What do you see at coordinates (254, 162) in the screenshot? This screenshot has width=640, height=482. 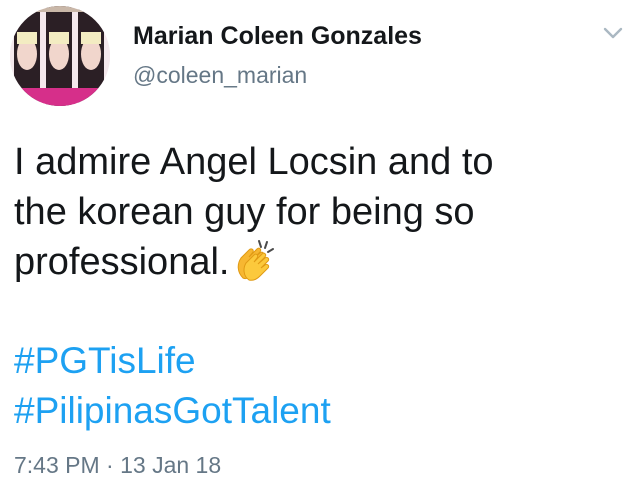 I see `tweet-text-line: I admire Angel Locsin and to` at bounding box center [254, 162].